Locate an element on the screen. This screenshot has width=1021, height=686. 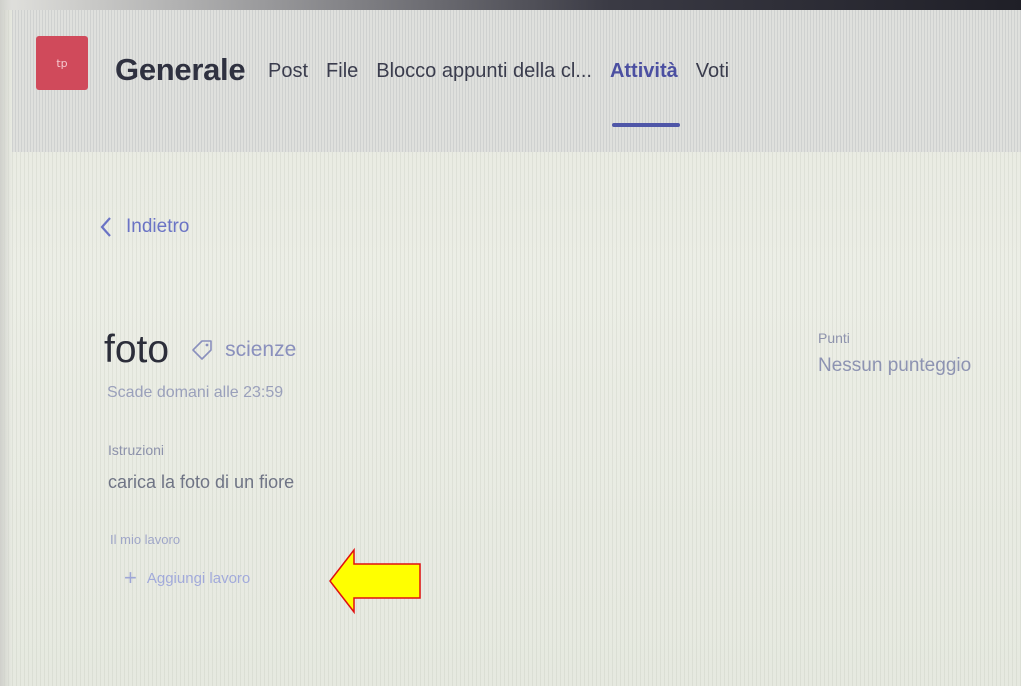
tab-activities: Attività is located at coordinates (645, 93).